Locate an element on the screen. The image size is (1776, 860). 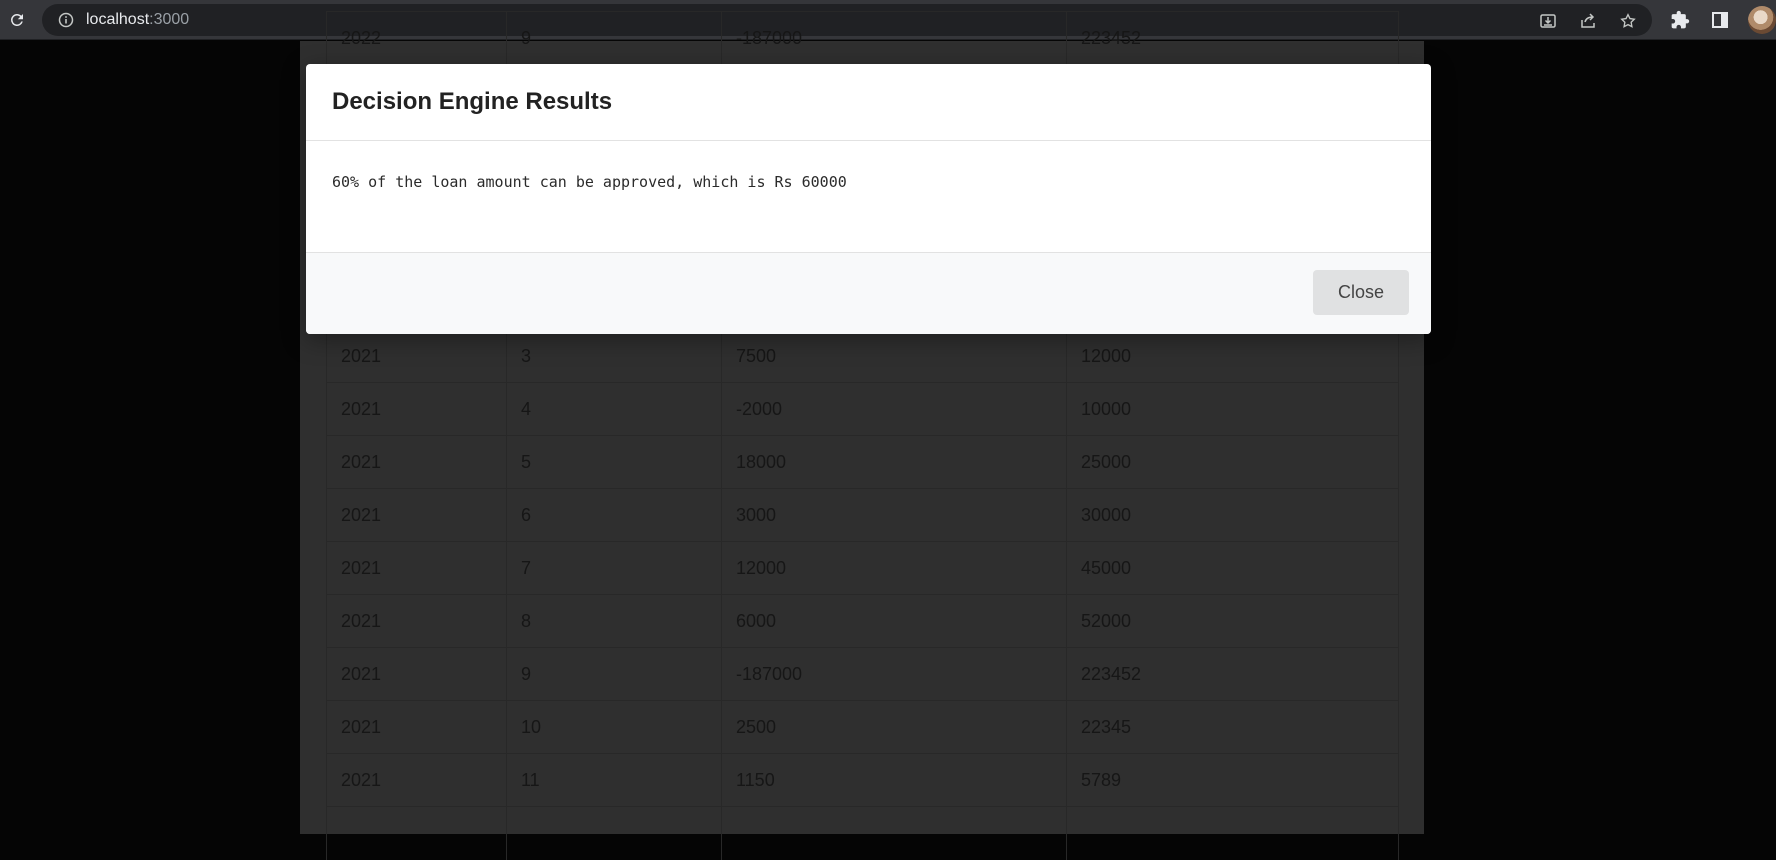
table-row: 2021 5 18000 25000 is located at coordinates (862, 462).